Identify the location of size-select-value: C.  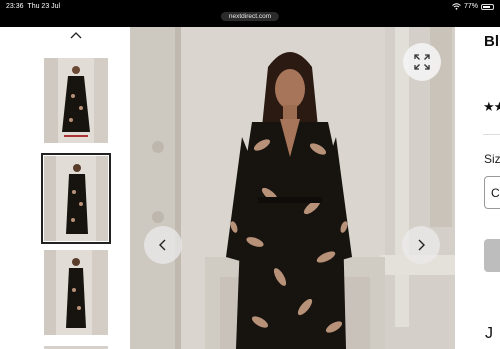
(495, 193).